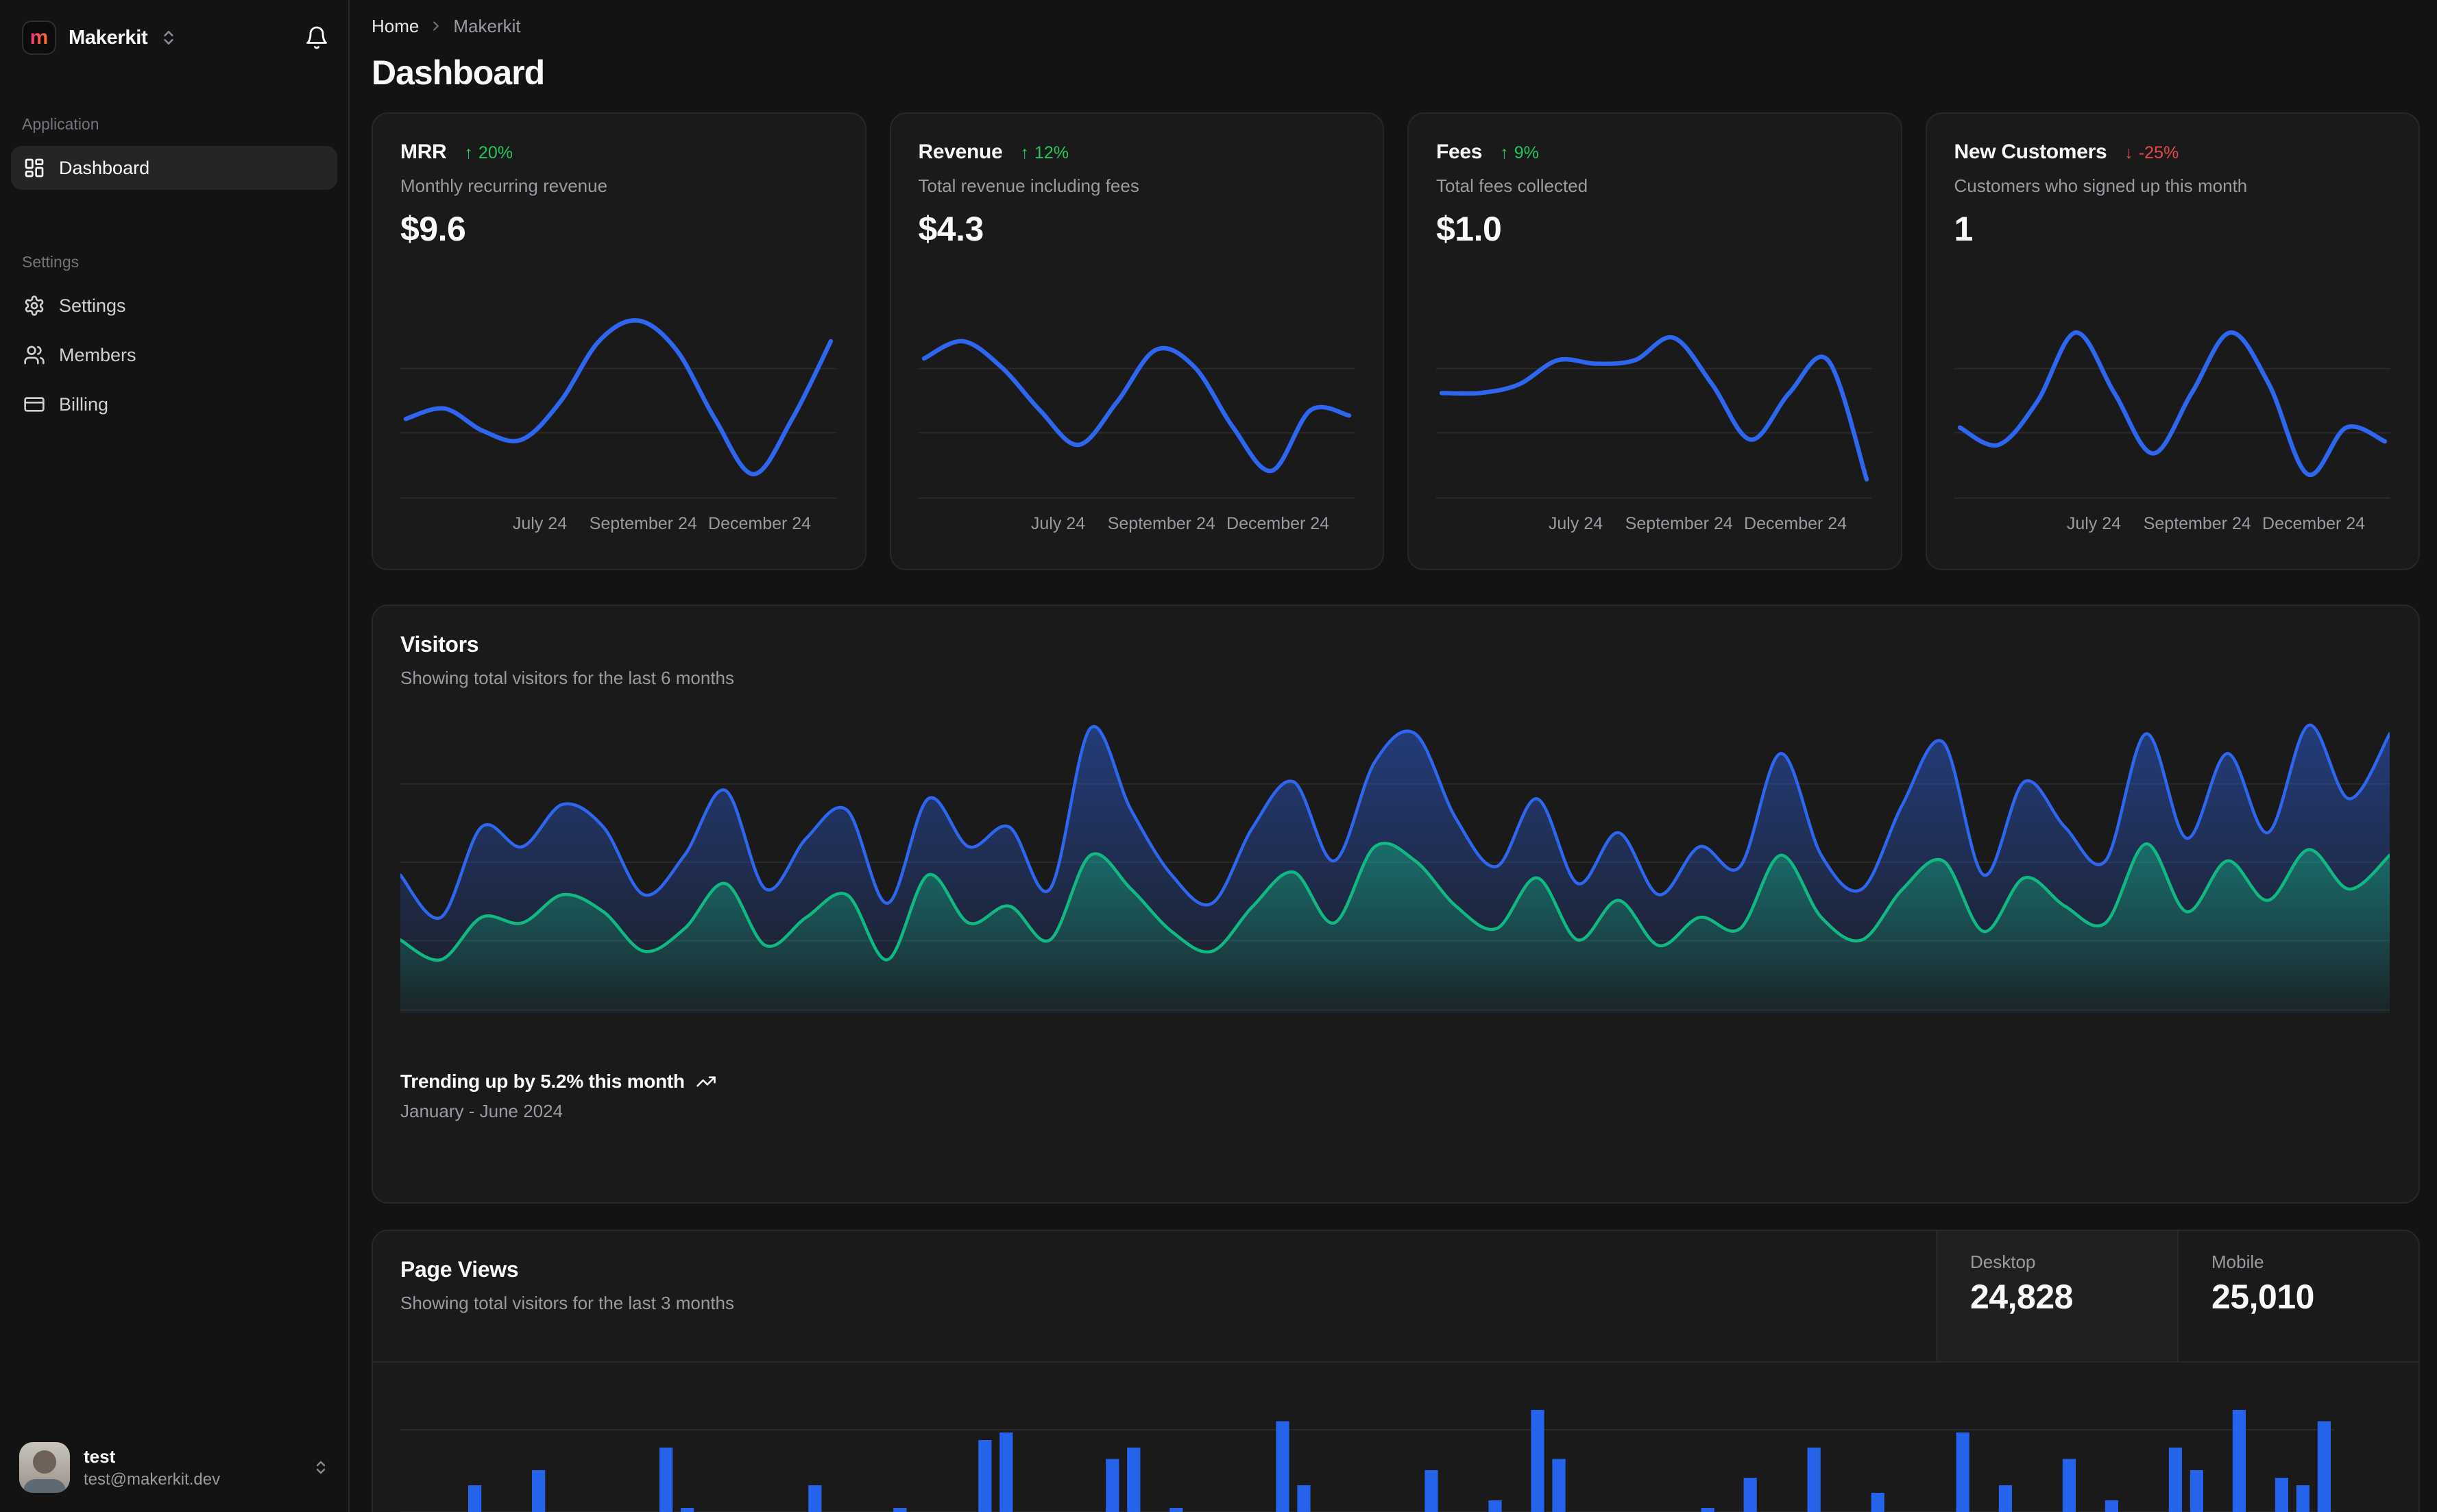 Image resolution: width=2437 pixels, height=1512 pixels. I want to click on user-email: test@makerkit.dev, so click(152, 1480).